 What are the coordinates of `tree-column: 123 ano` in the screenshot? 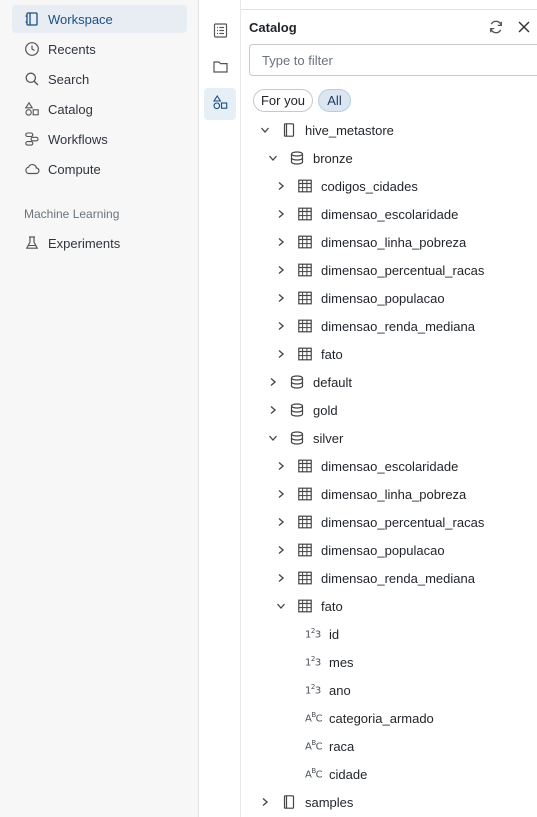 It's located at (389, 690).